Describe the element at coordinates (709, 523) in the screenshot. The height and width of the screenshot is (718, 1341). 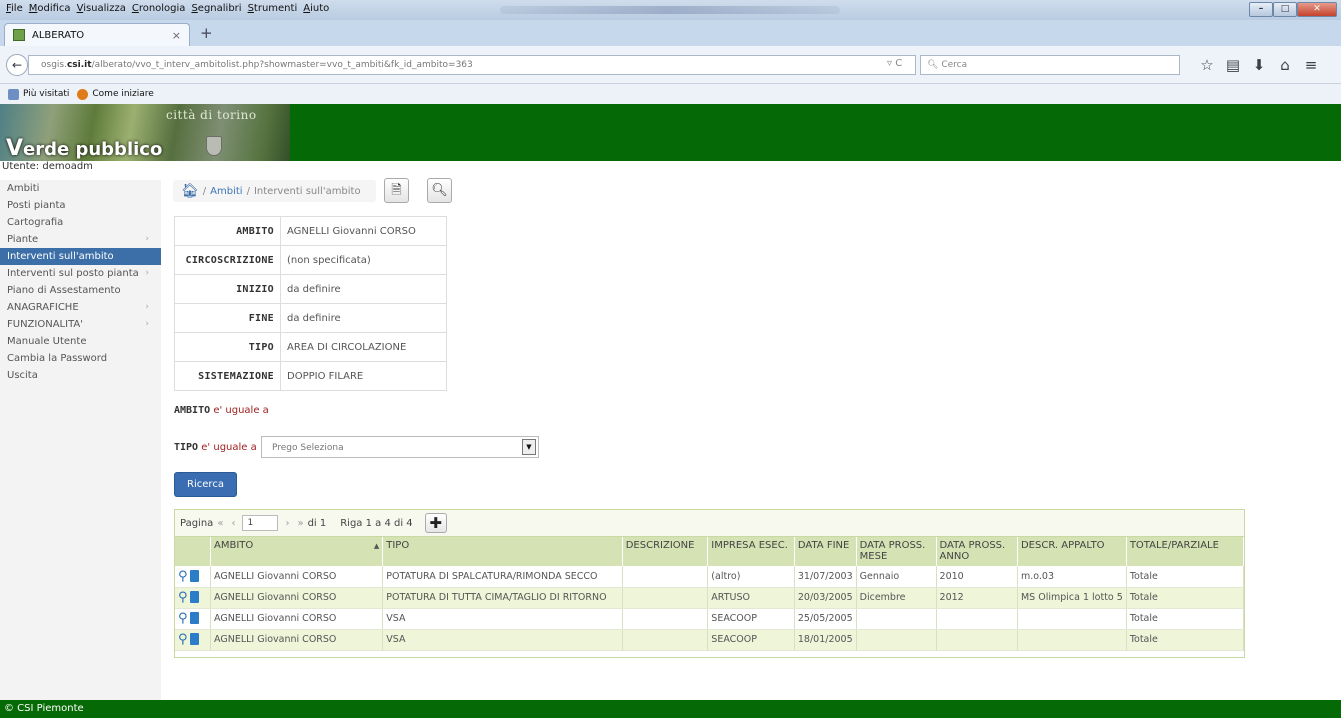
I see `pager: Pagina « ‹ 1 › » di 1 Riga 1 a 4 di 4 ✚` at that location.